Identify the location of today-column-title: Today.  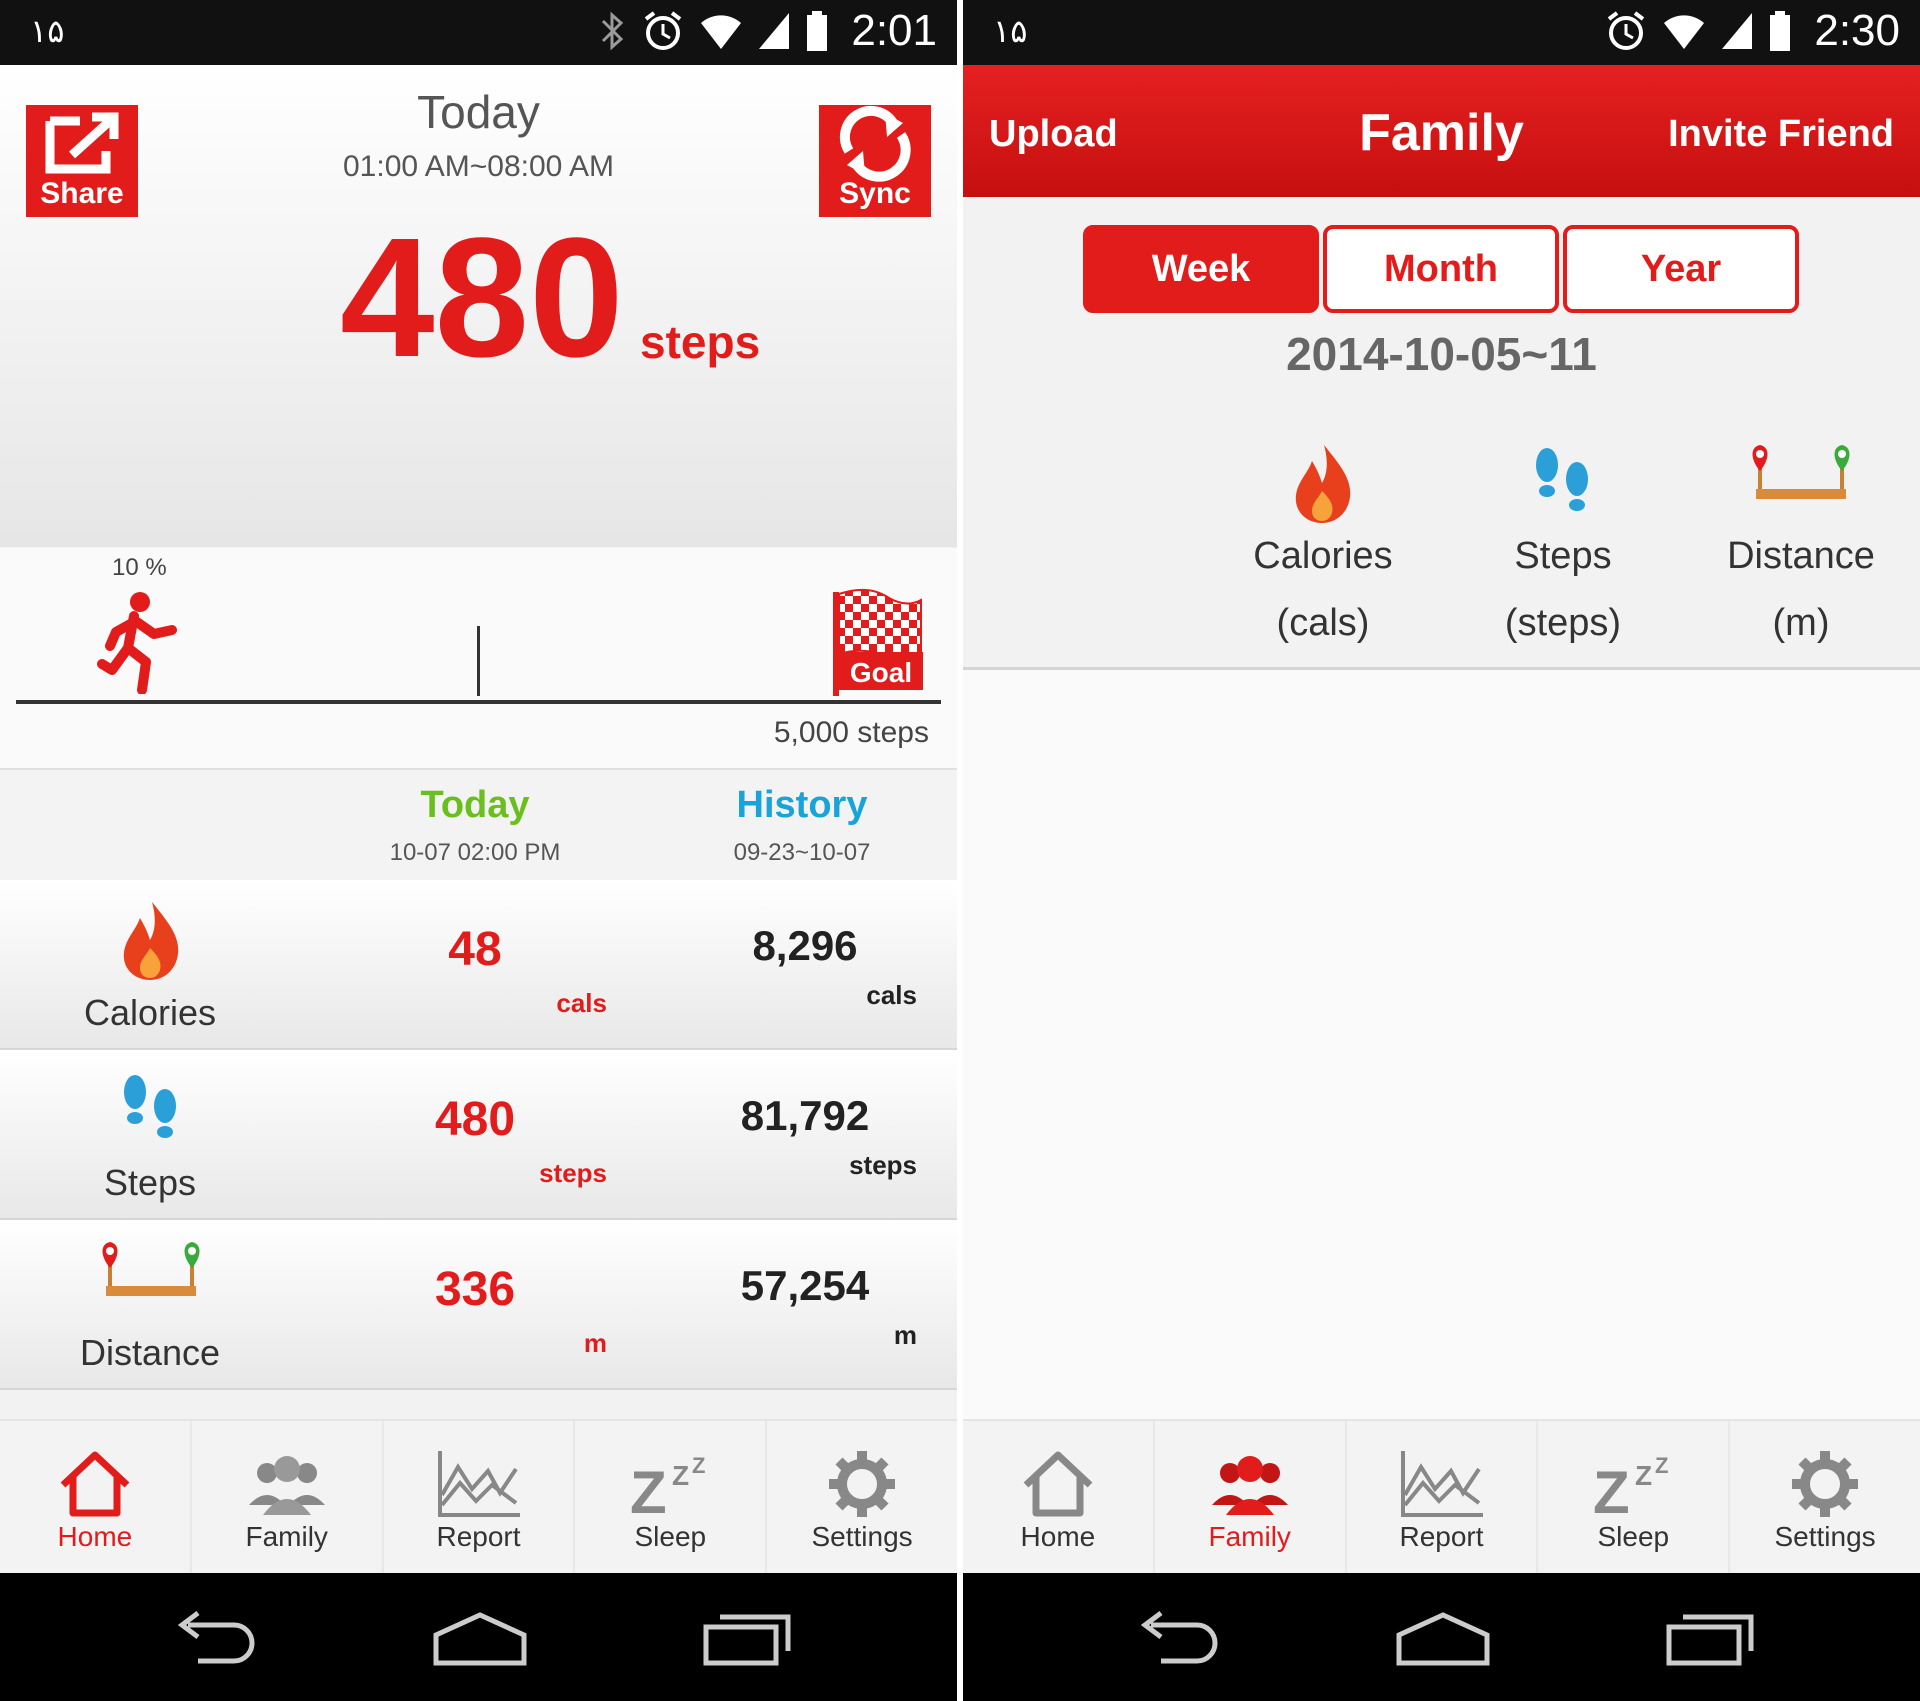
(475, 805).